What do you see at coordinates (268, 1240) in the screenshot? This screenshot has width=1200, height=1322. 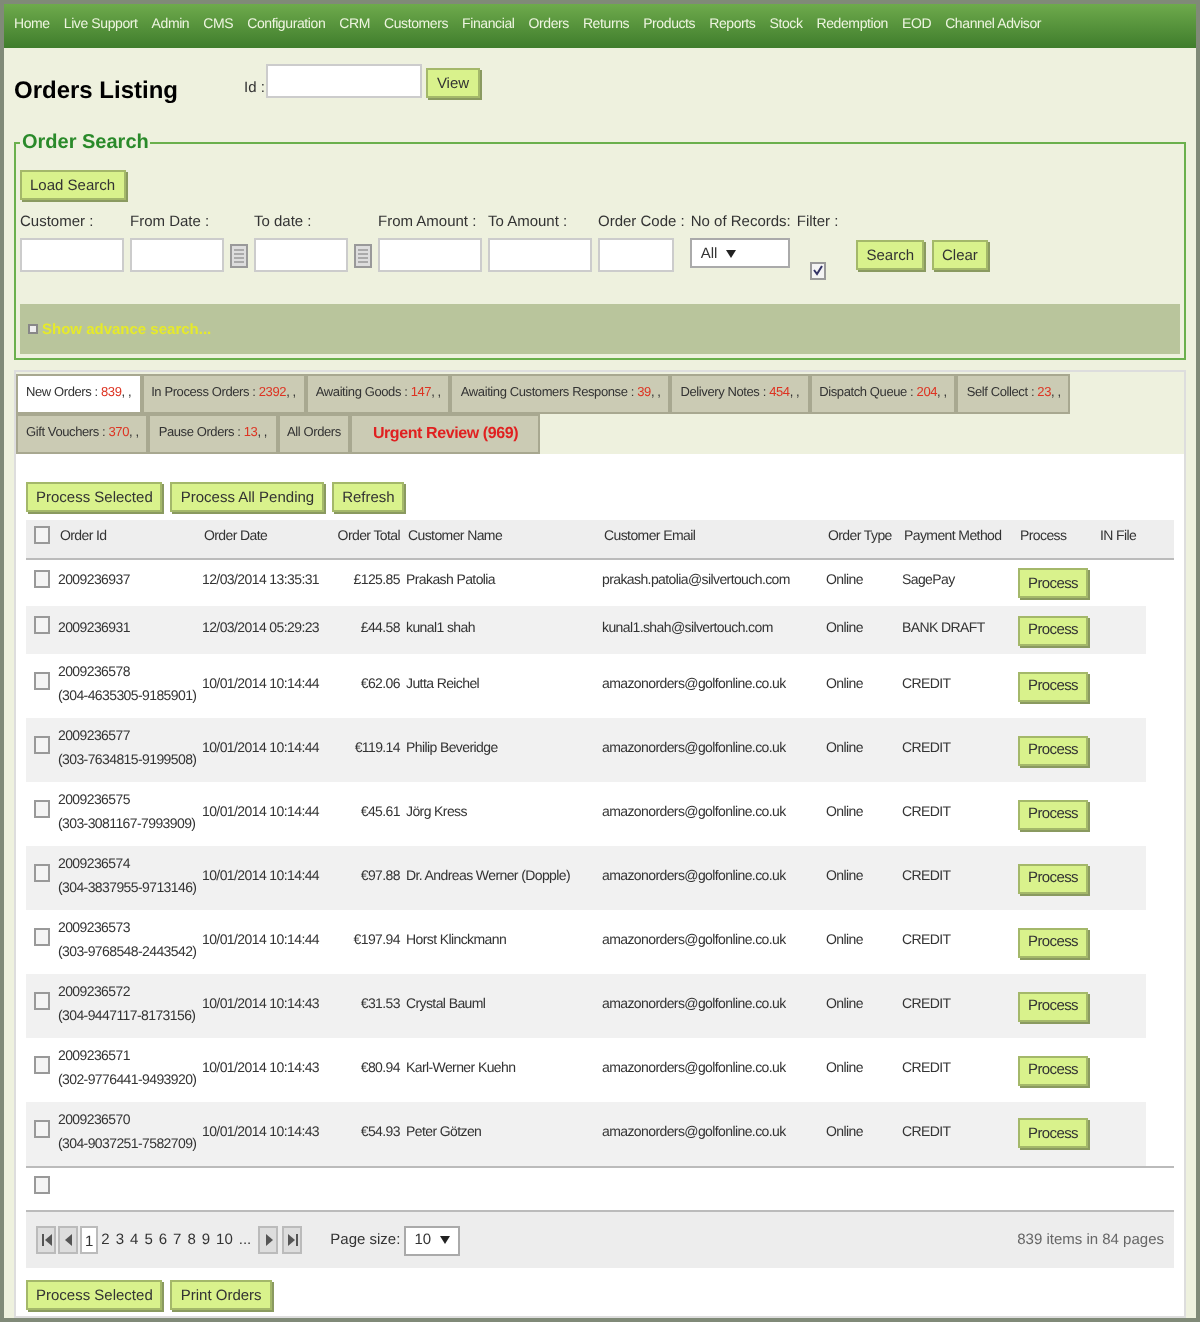 I see `next-page-icon` at bounding box center [268, 1240].